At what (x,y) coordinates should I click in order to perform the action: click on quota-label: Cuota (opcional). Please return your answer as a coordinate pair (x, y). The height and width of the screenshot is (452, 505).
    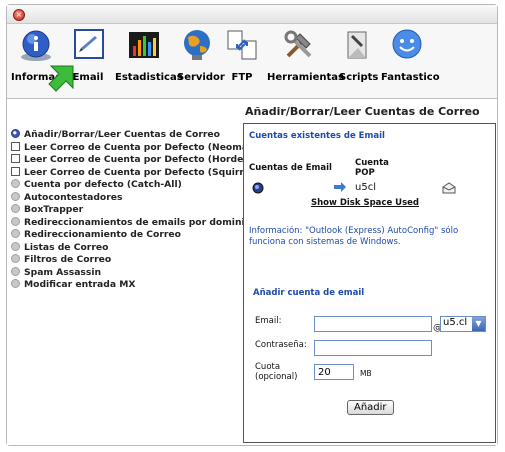
    Looking at the image, I should click on (276, 372).